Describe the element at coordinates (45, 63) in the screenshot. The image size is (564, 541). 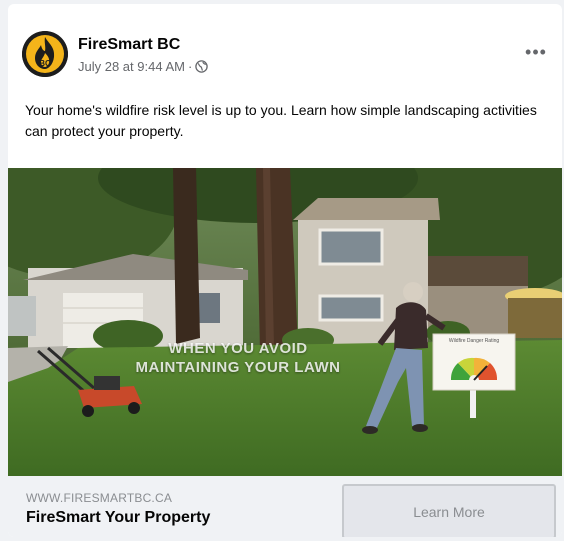
I see `avatar-text: BC` at that location.